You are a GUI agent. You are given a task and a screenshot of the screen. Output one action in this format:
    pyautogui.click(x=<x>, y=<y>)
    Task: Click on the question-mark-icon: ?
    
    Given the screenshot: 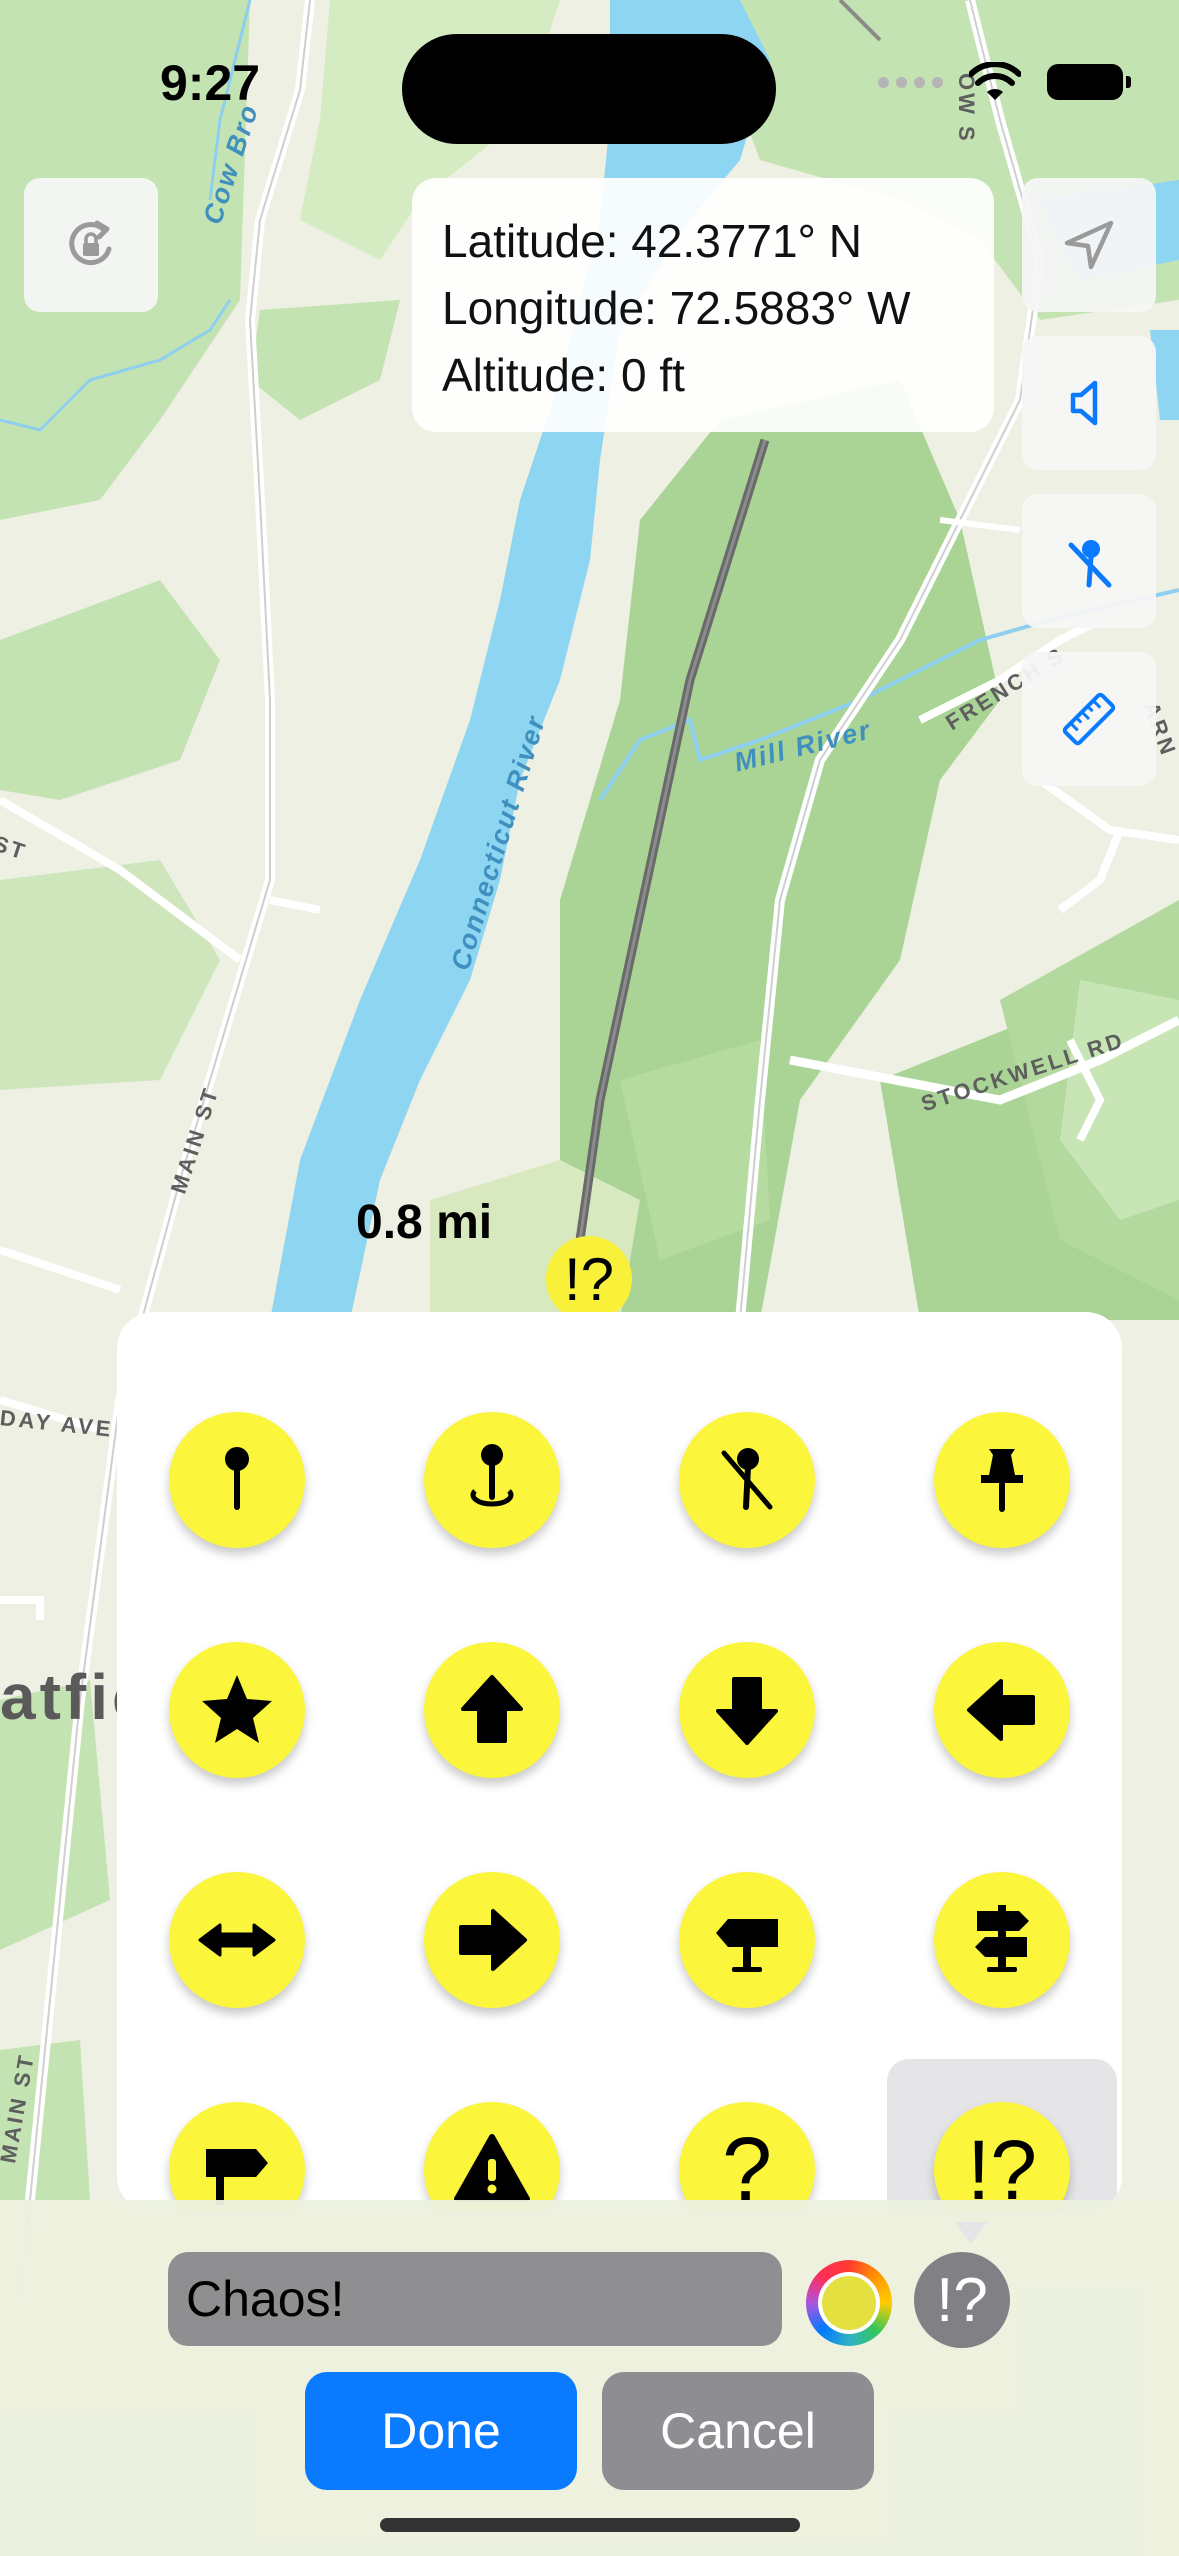 What is the action you would take?
    pyautogui.click(x=747, y=2166)
    